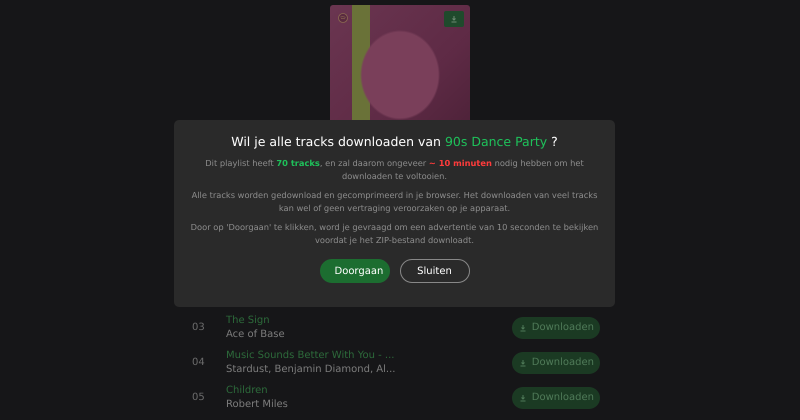  What do you see at coordinates (395, 234) in the screenshot?
I see `dialog-text: Door op 'Doorgaan' te klikken, word je gevraagd om een advertentie van 10 seconden te bekijken voordat je het ZIP-bestand downloadt.` at bounding box center [395, 234].